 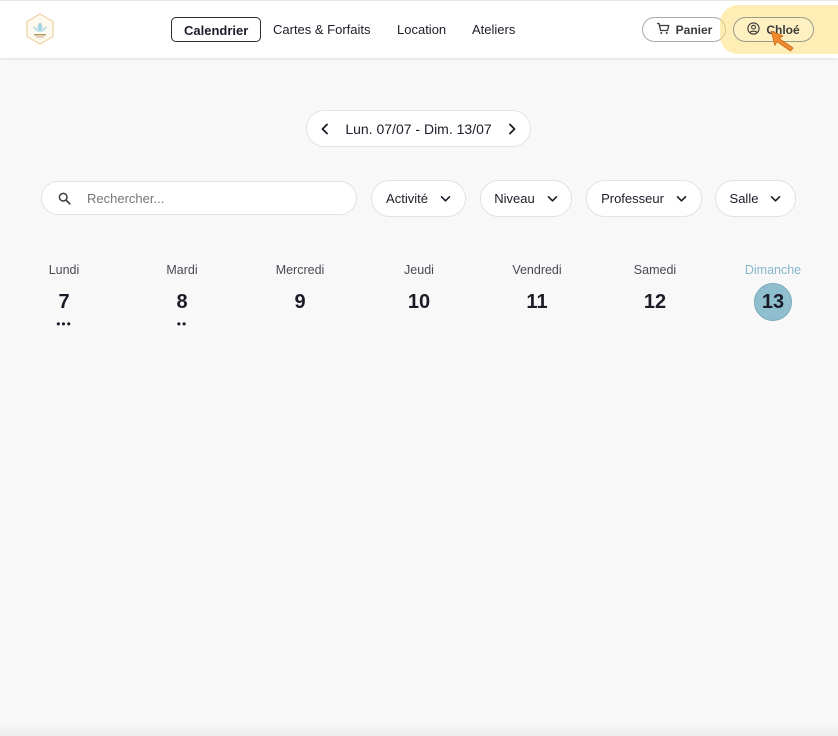 What do you see at coordinates (514, 198) in the screenshot?
I see `filter-niveau-label: Niveau` at bounding box center [514, 198].